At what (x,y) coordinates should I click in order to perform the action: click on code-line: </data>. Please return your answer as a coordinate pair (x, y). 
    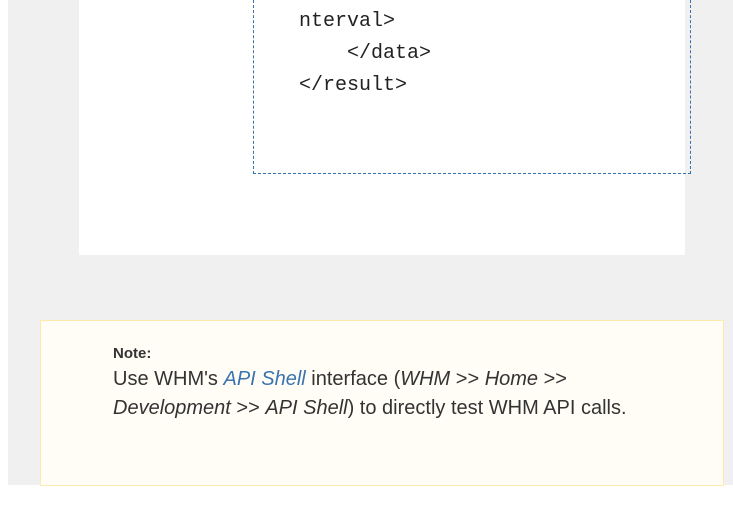
    Looking at the image, I should click on (365, 53).